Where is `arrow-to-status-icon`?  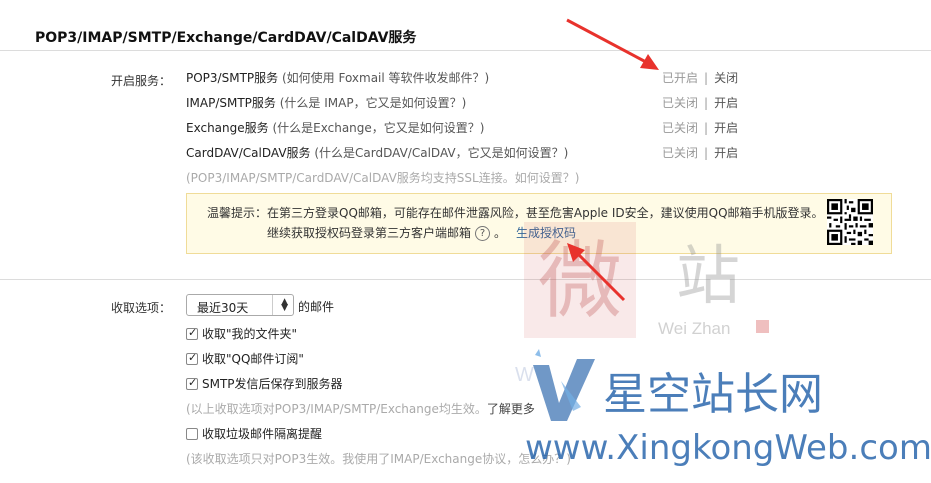
arrow-to-status-icon is located at coordinates (612, 44).